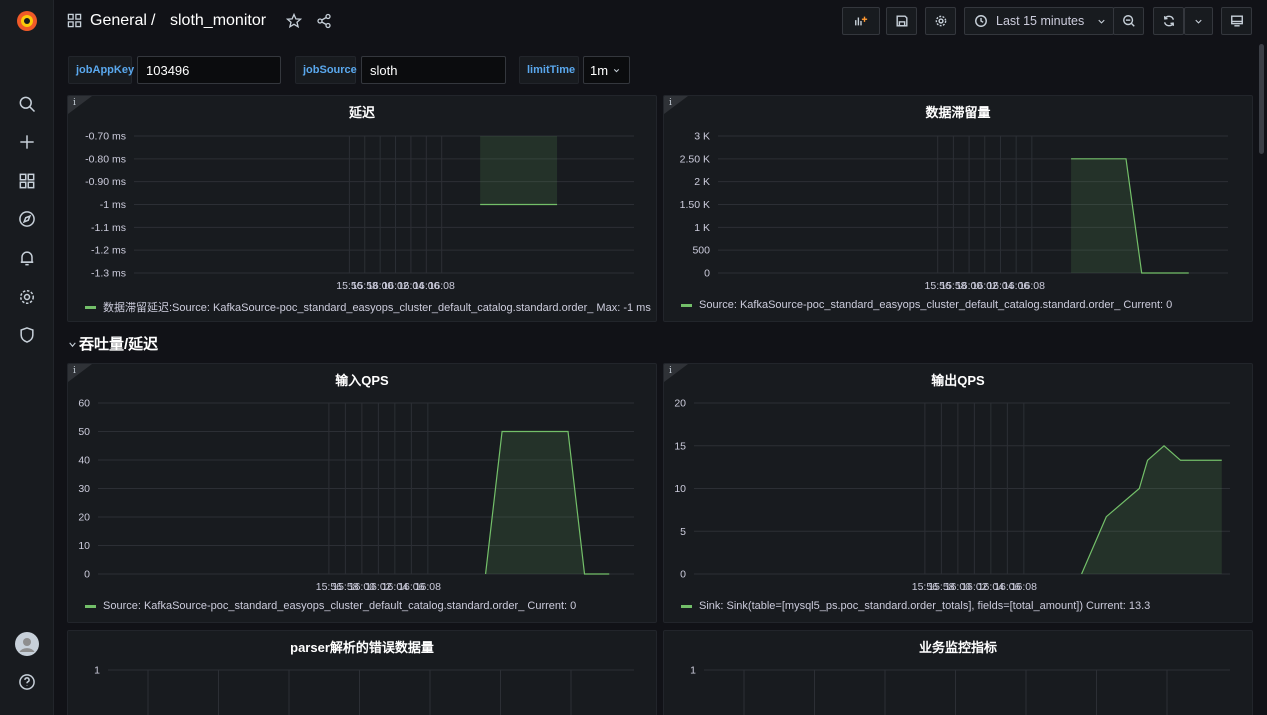 Image resolution: width=1267 pixels, height=715 pixels. What do you see at coordinates (209, 70) in the screenshot?
I see `variable-input-jobappkey: 103496` at bounding box center [209, 70].